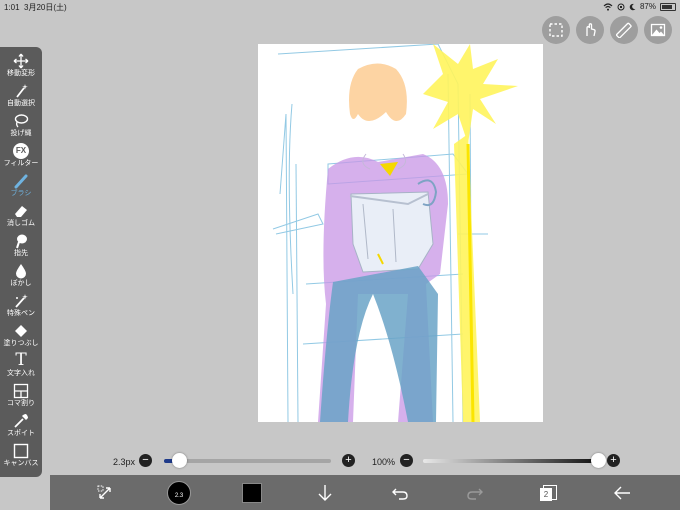  What do you see at coordinates (21, 360) in the screenshot?
I see `text-icon: T` at bounding box center [21, 360].